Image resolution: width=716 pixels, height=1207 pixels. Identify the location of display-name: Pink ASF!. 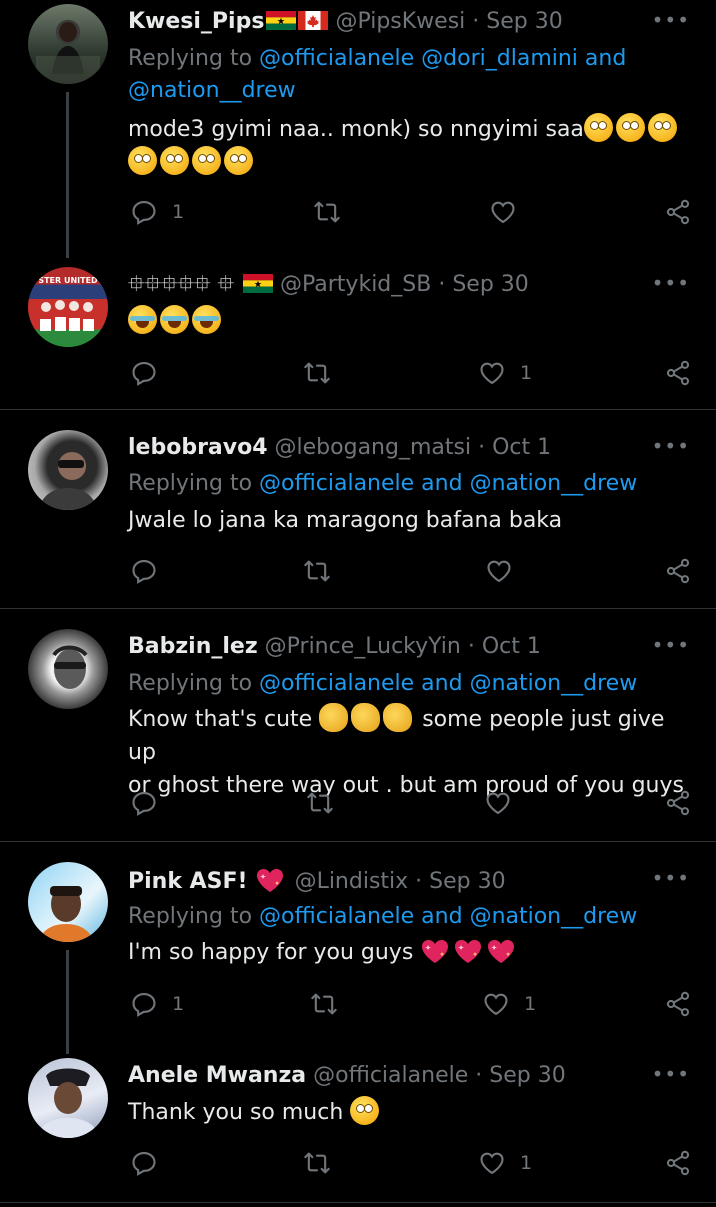
(188, 881).